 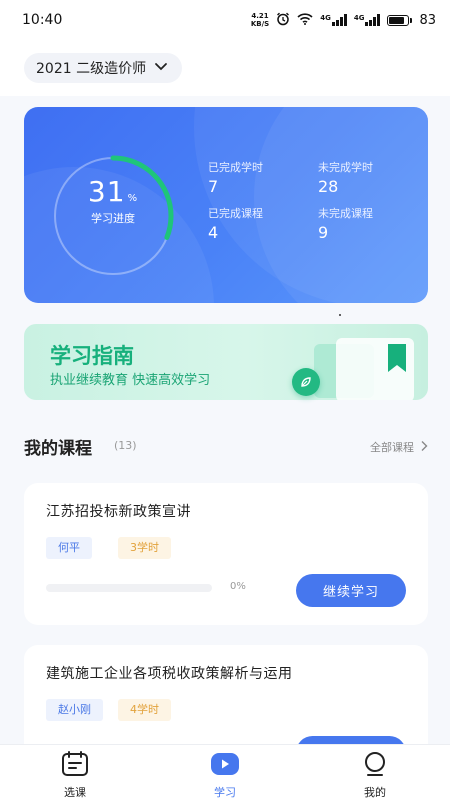 What do you see at coordinates (400, 20) in the screenshot?
I see `battery-icon` at bounding box center [400, 20].